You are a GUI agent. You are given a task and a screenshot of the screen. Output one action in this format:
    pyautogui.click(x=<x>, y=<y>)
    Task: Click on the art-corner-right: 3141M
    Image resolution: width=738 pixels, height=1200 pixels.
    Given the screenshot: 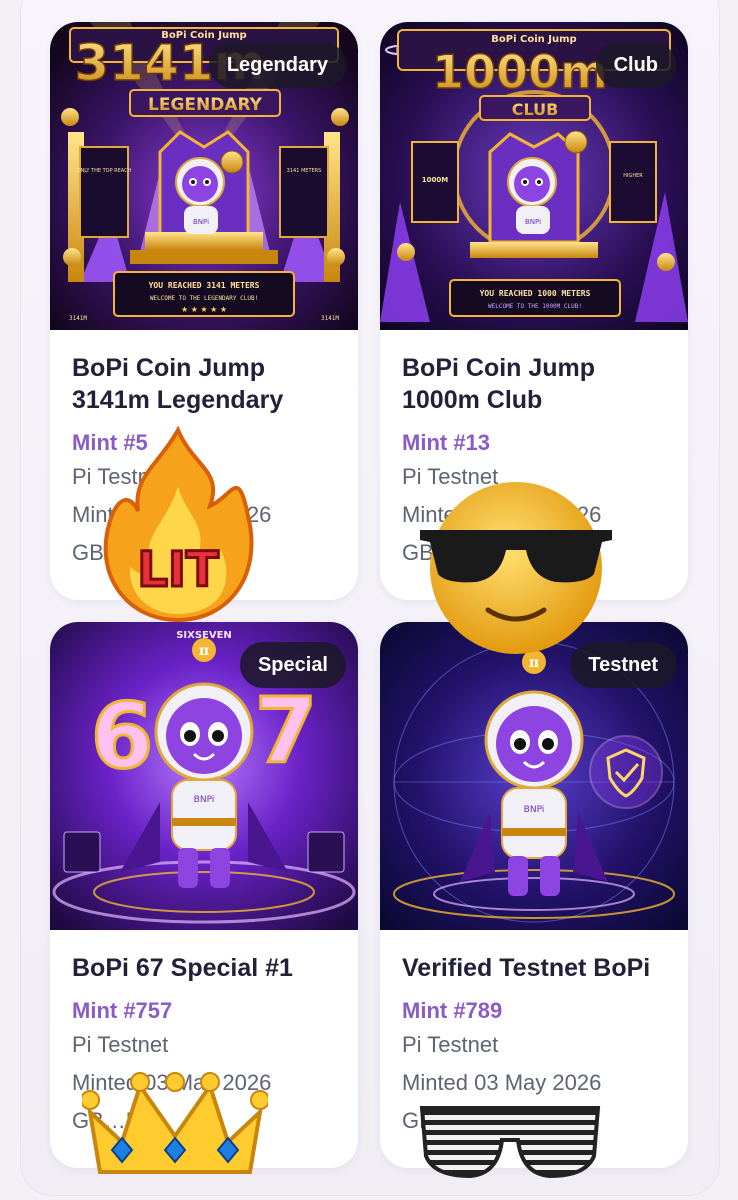 What is the action you would take?
    pyautogui.click(x=330, y=318)
    